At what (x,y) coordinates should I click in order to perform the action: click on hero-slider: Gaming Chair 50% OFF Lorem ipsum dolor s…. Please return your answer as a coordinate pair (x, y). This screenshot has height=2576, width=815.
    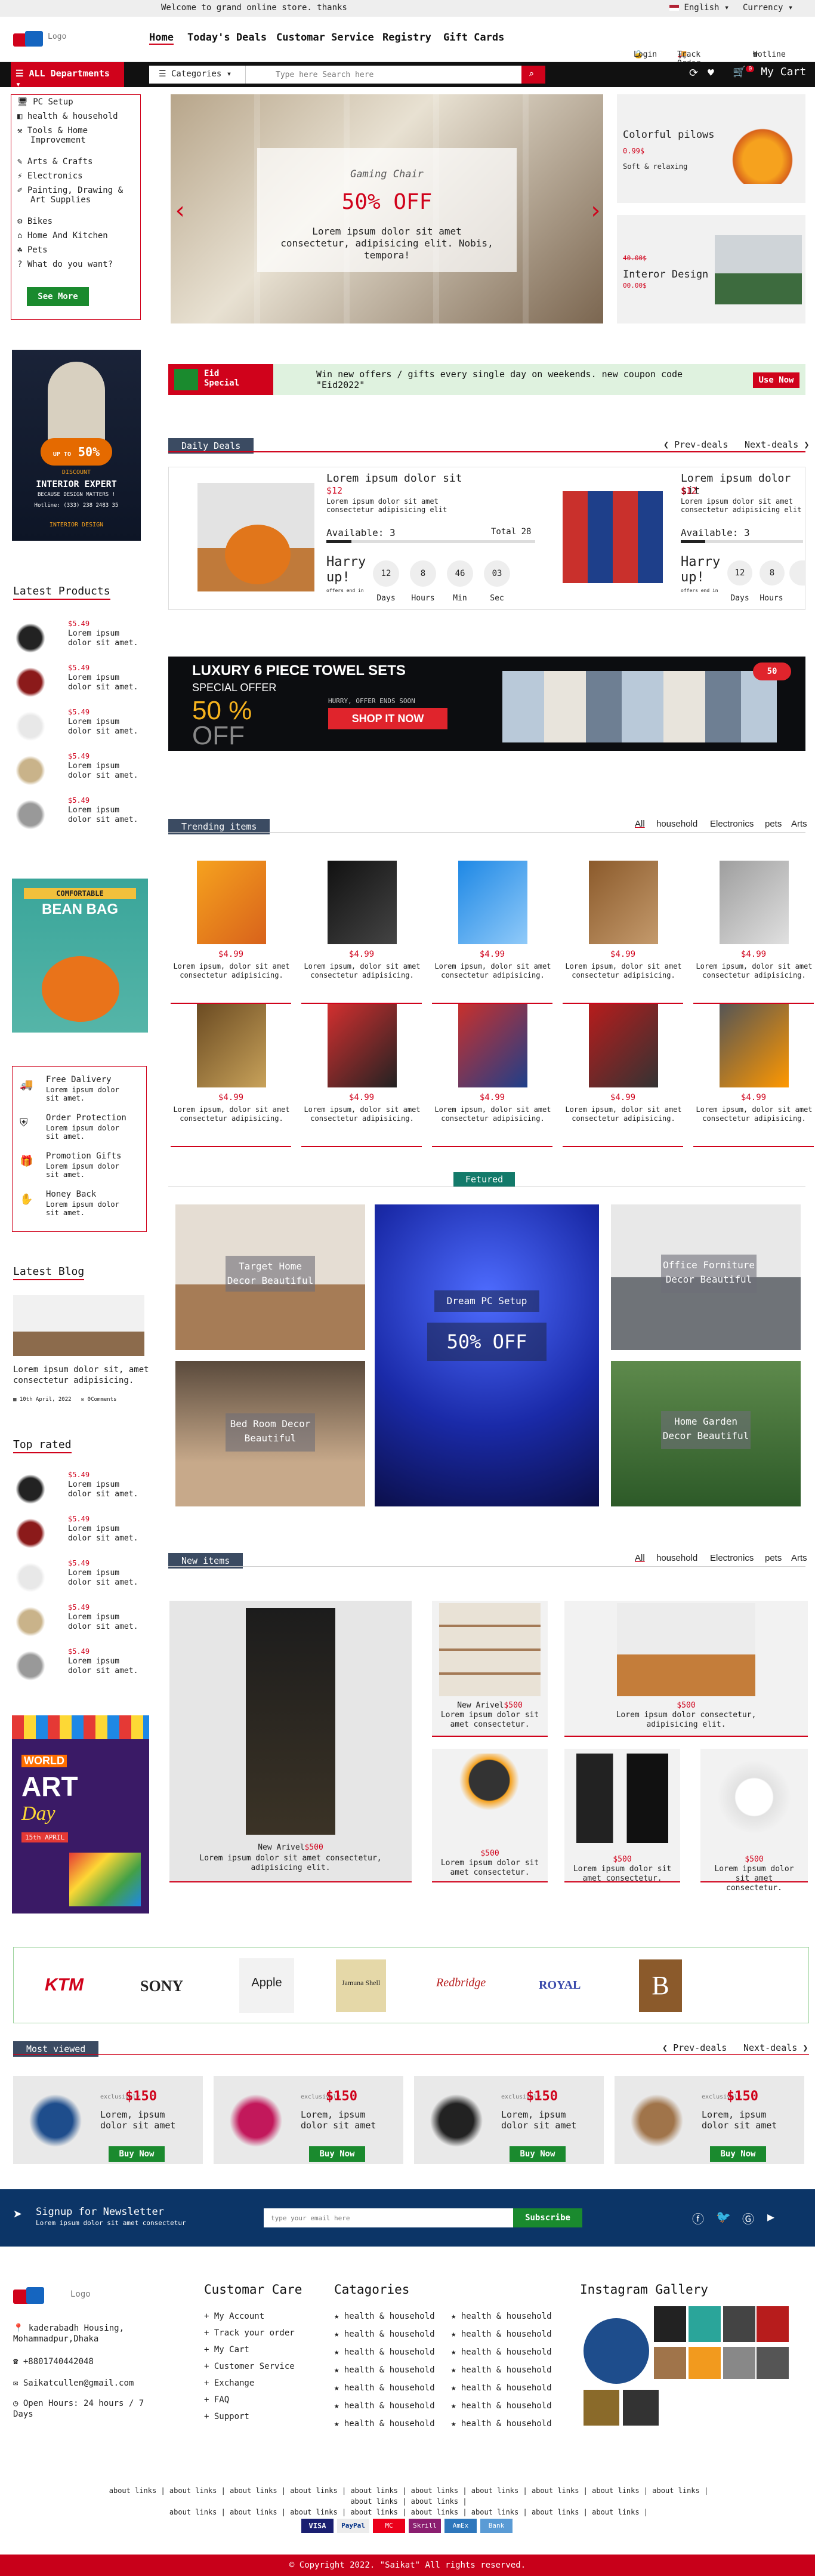
    Looking at the image, I should click on (387, 208).